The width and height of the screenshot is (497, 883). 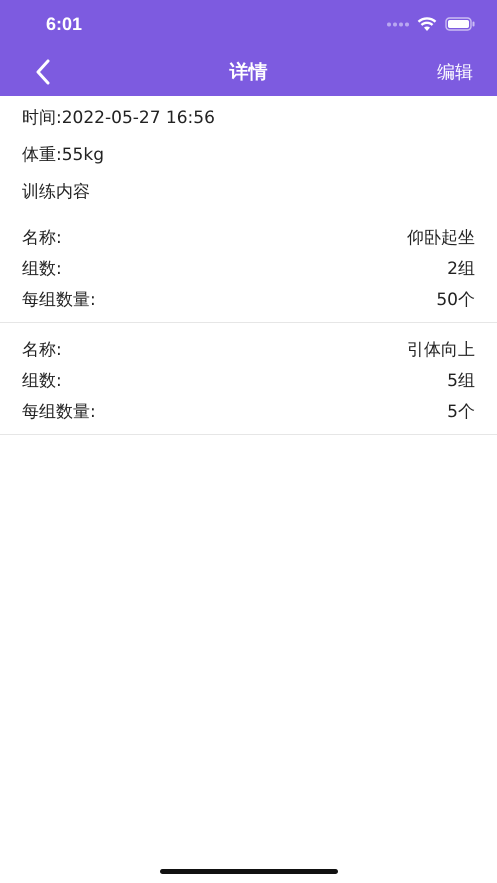 I want to click on field-value: 引体向上, so click(x=441, y=350).